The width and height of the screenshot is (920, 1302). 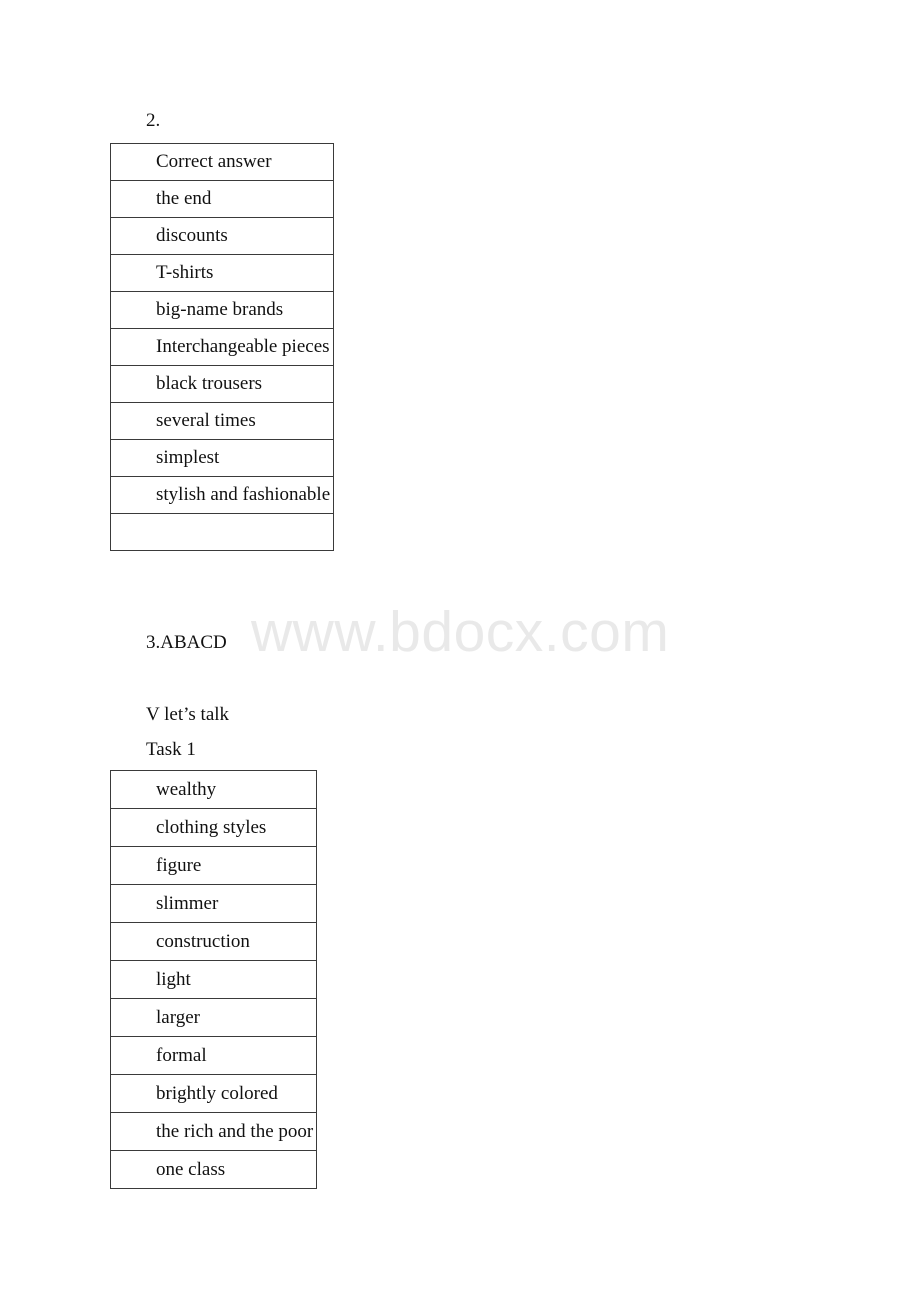 I want to click on table-row: simplest, so click(x=222, y=458).